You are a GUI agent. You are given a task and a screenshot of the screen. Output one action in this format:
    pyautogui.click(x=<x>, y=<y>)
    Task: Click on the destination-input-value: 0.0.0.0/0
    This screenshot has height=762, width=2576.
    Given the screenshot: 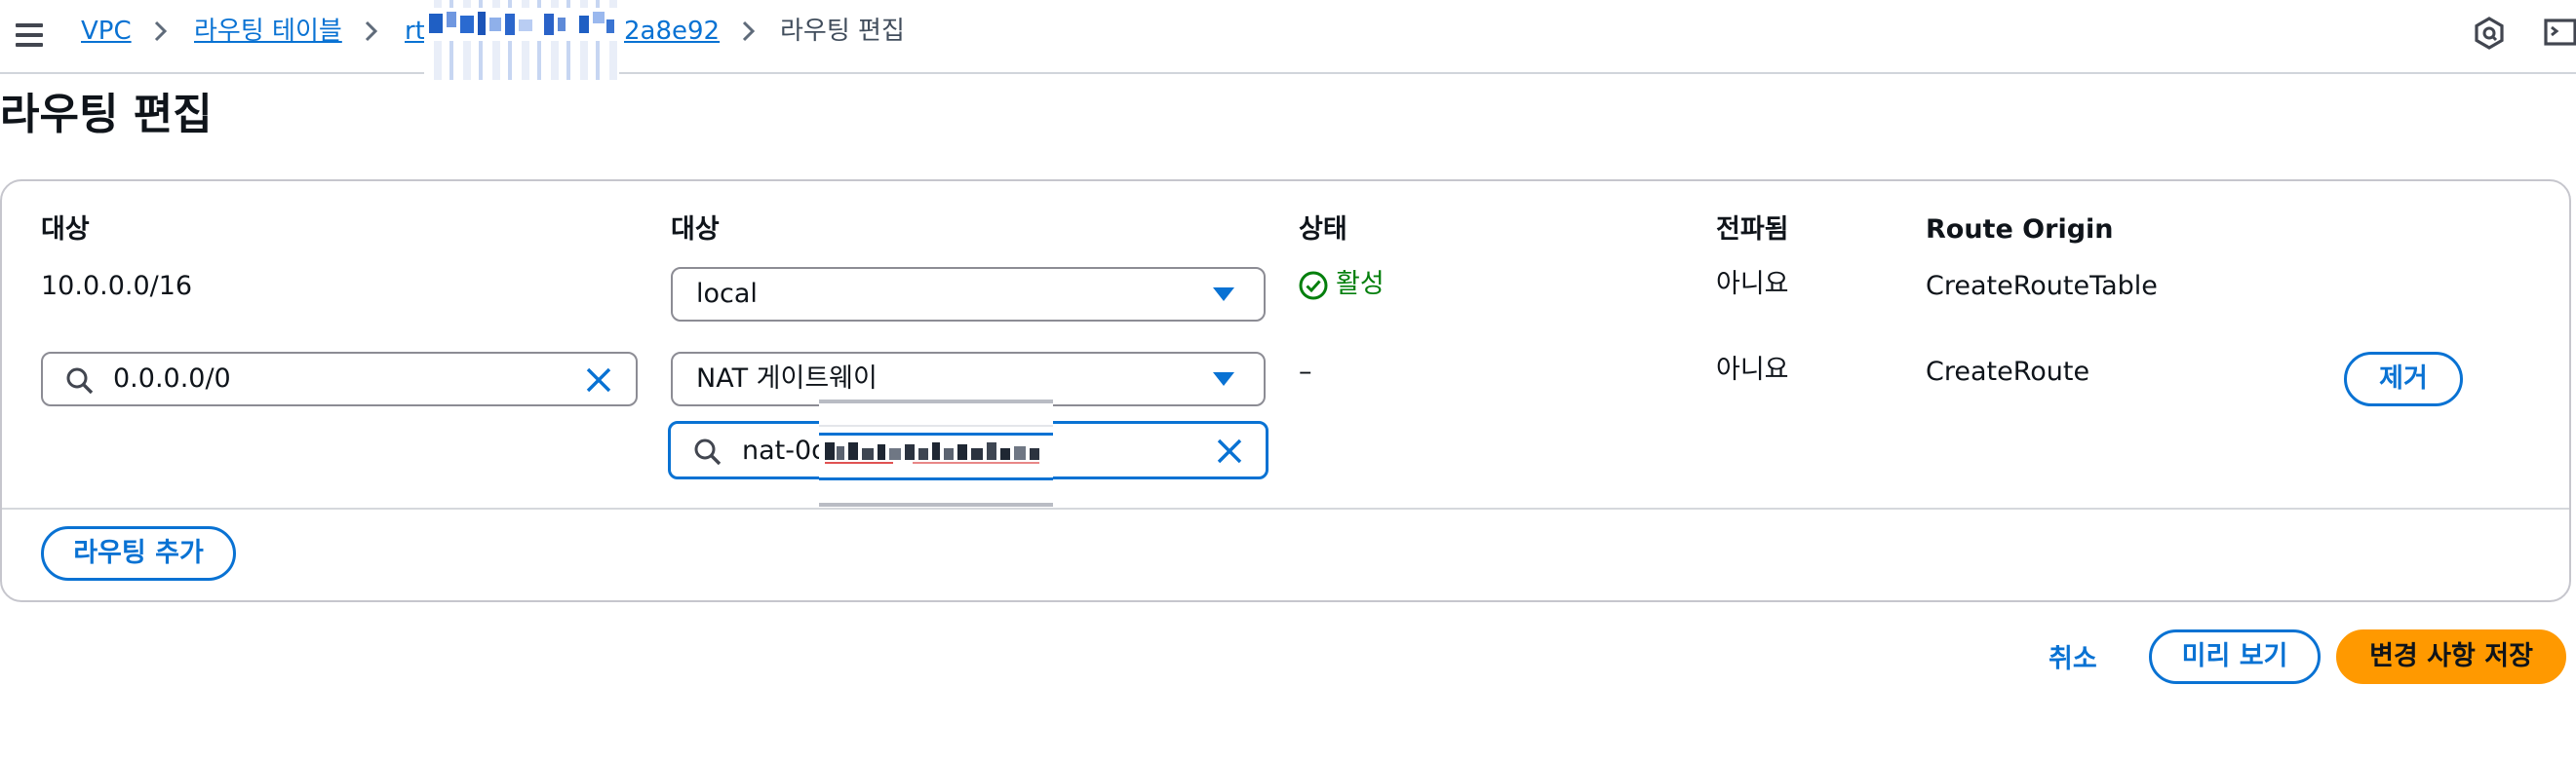 What is the action you would take?
    pyautogui.click(x=172, y=378)
    